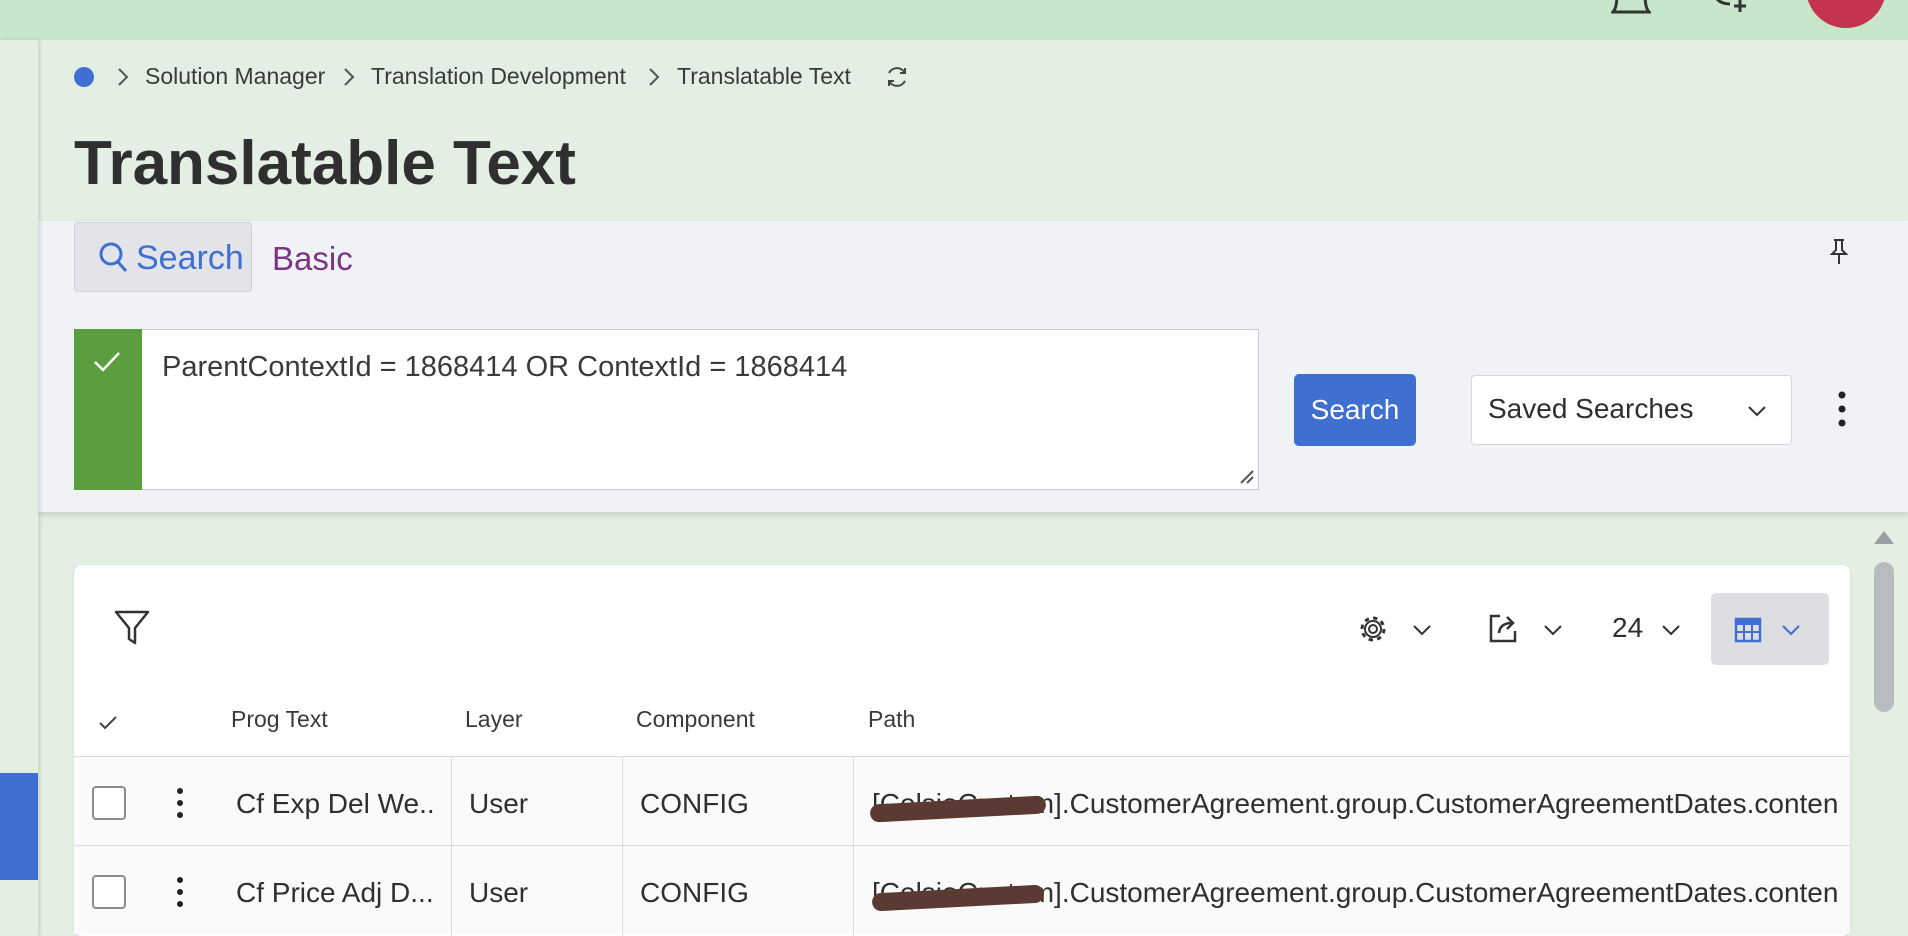  Describe the element at coordinates (1884, 537) in the screenshot. I see `scroll-up-arrow` at that location.